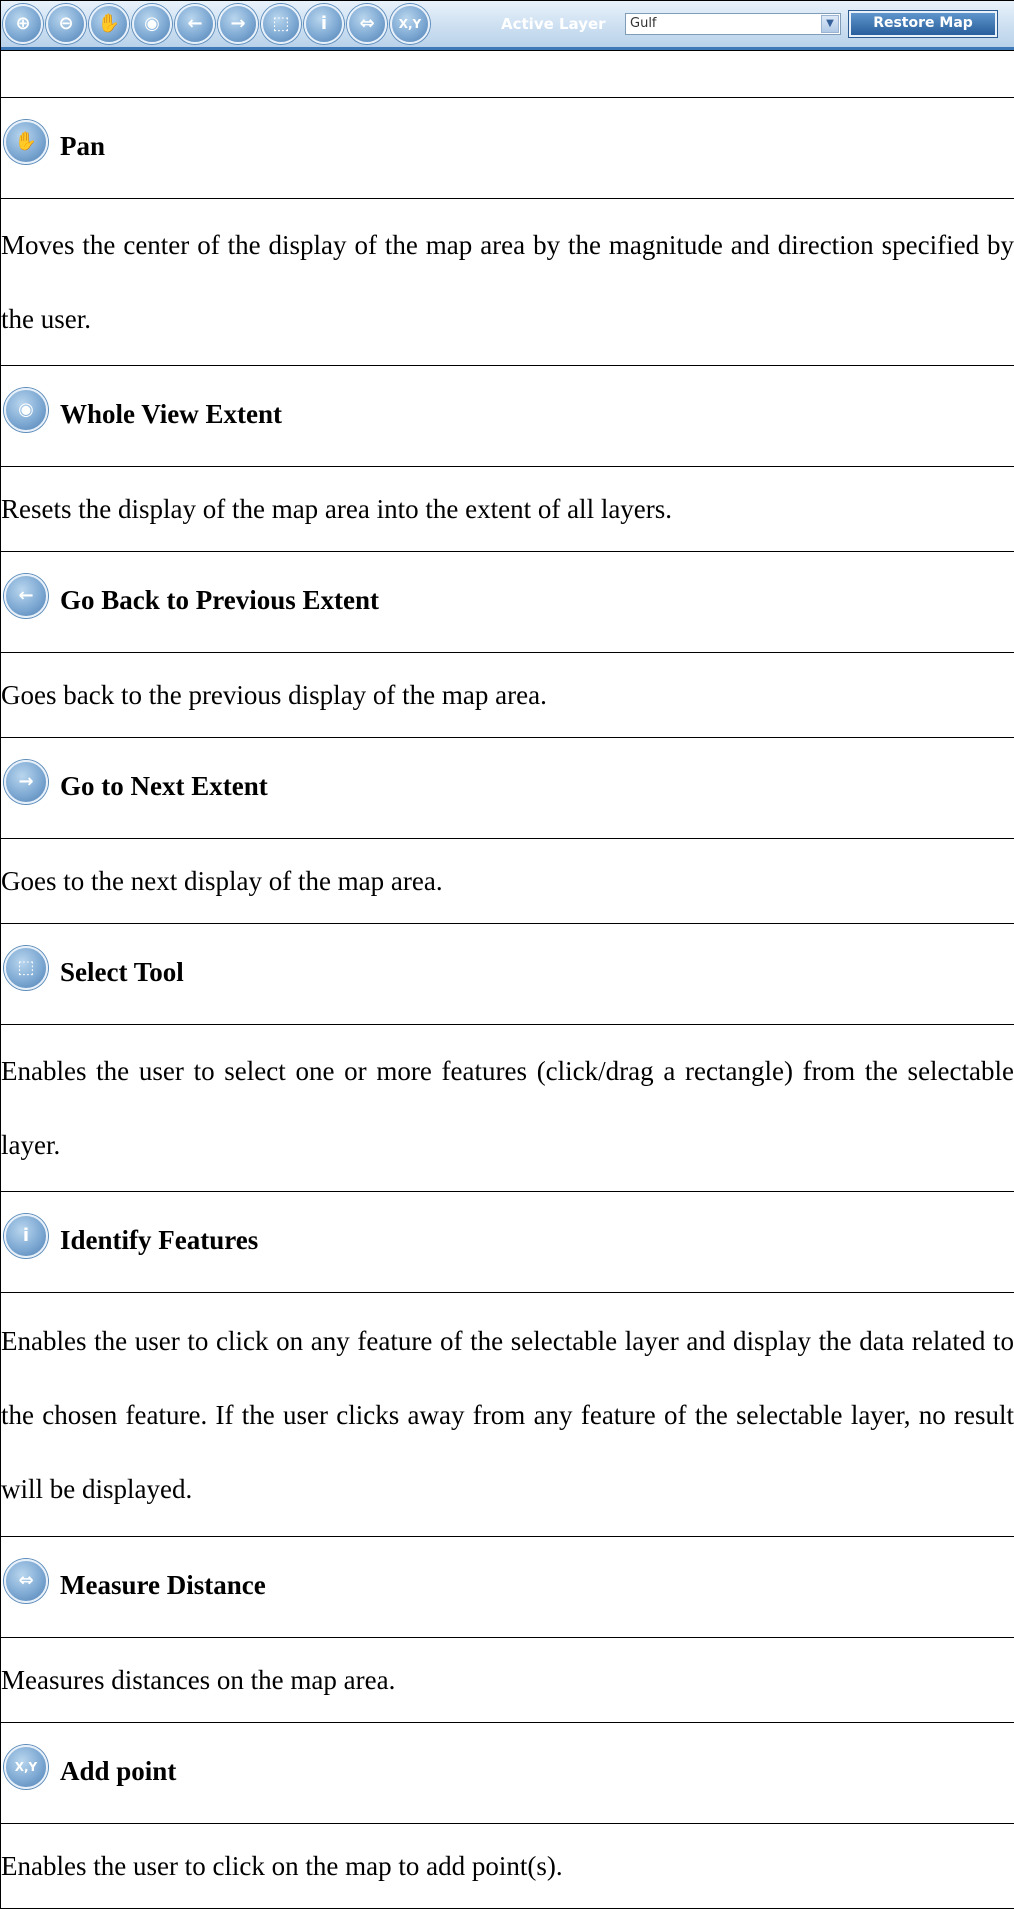 The height and width of the screenshot is (1909, 1014). Describe the element at coordinates (164, 786) in the screenshot. I see `section-title: Go to Next Extent` at that location.